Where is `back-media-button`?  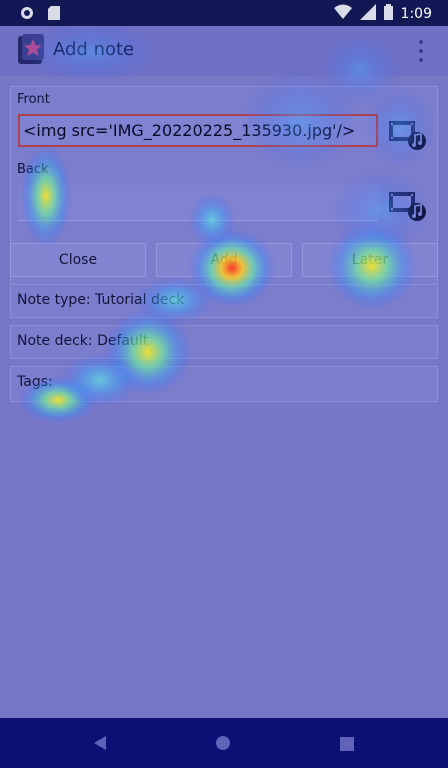
back-media-button is located at coordinates (409, 206).